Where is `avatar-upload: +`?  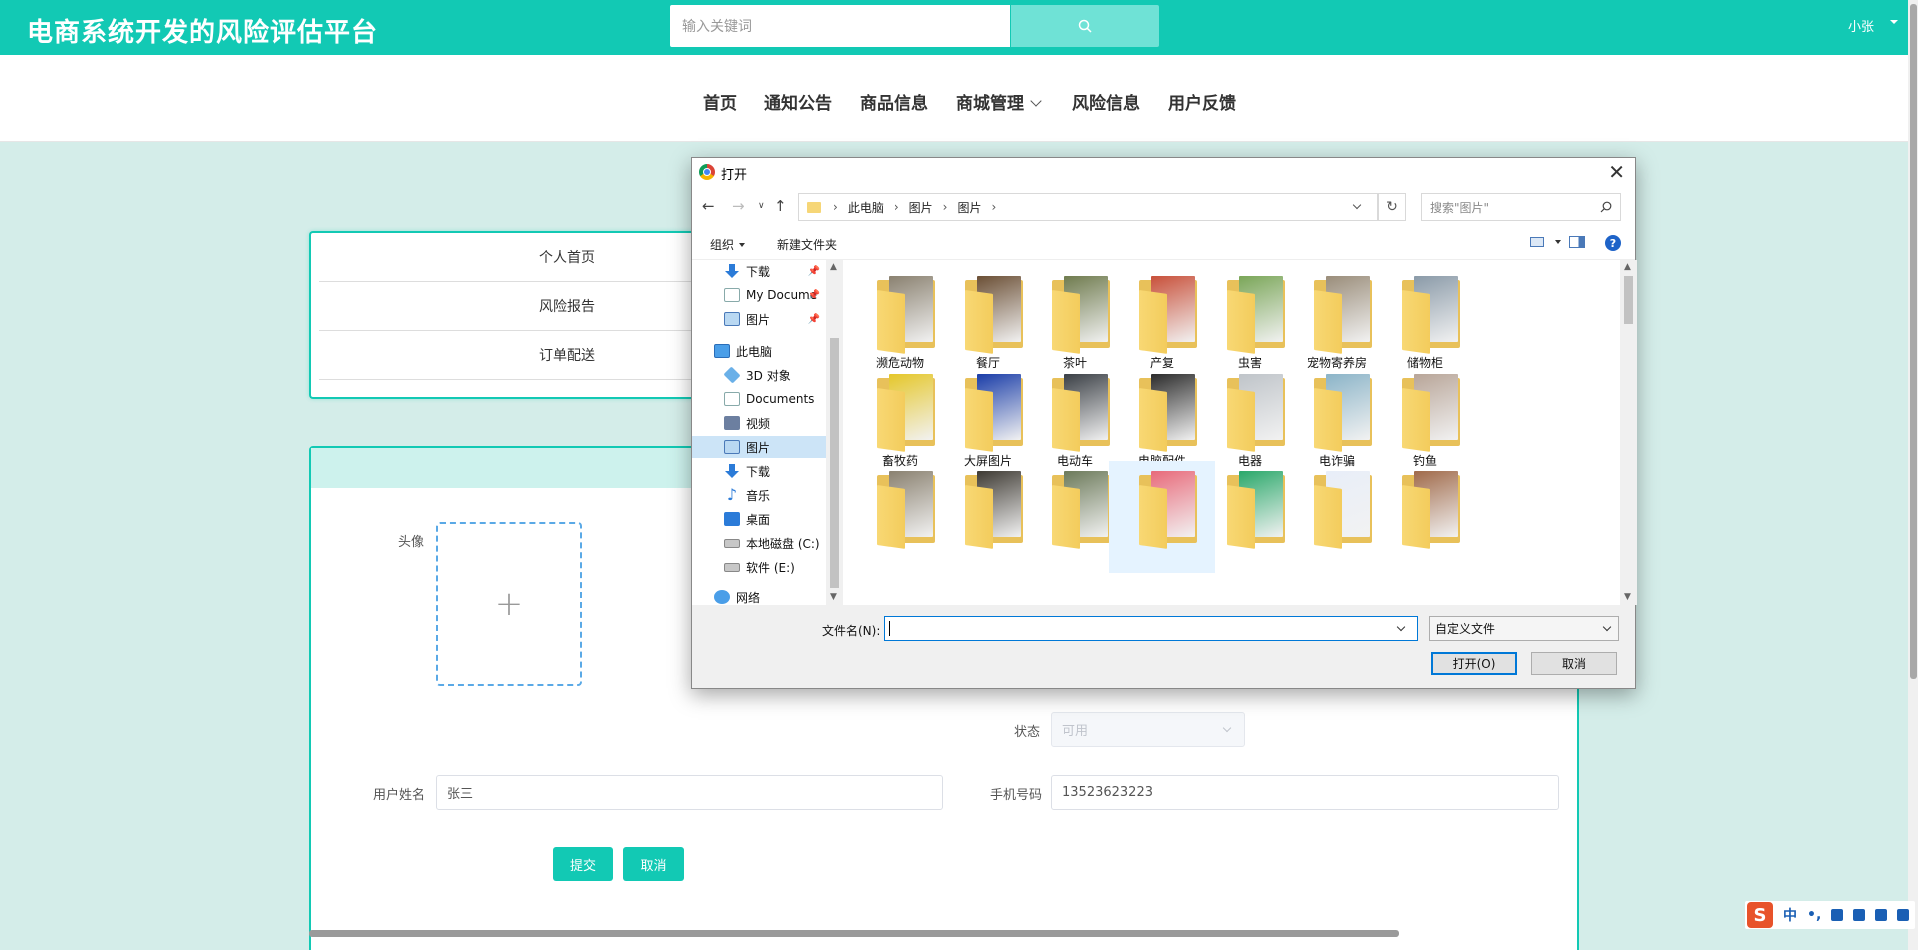
avatar-upload: + is located at coordinates (509, 604).